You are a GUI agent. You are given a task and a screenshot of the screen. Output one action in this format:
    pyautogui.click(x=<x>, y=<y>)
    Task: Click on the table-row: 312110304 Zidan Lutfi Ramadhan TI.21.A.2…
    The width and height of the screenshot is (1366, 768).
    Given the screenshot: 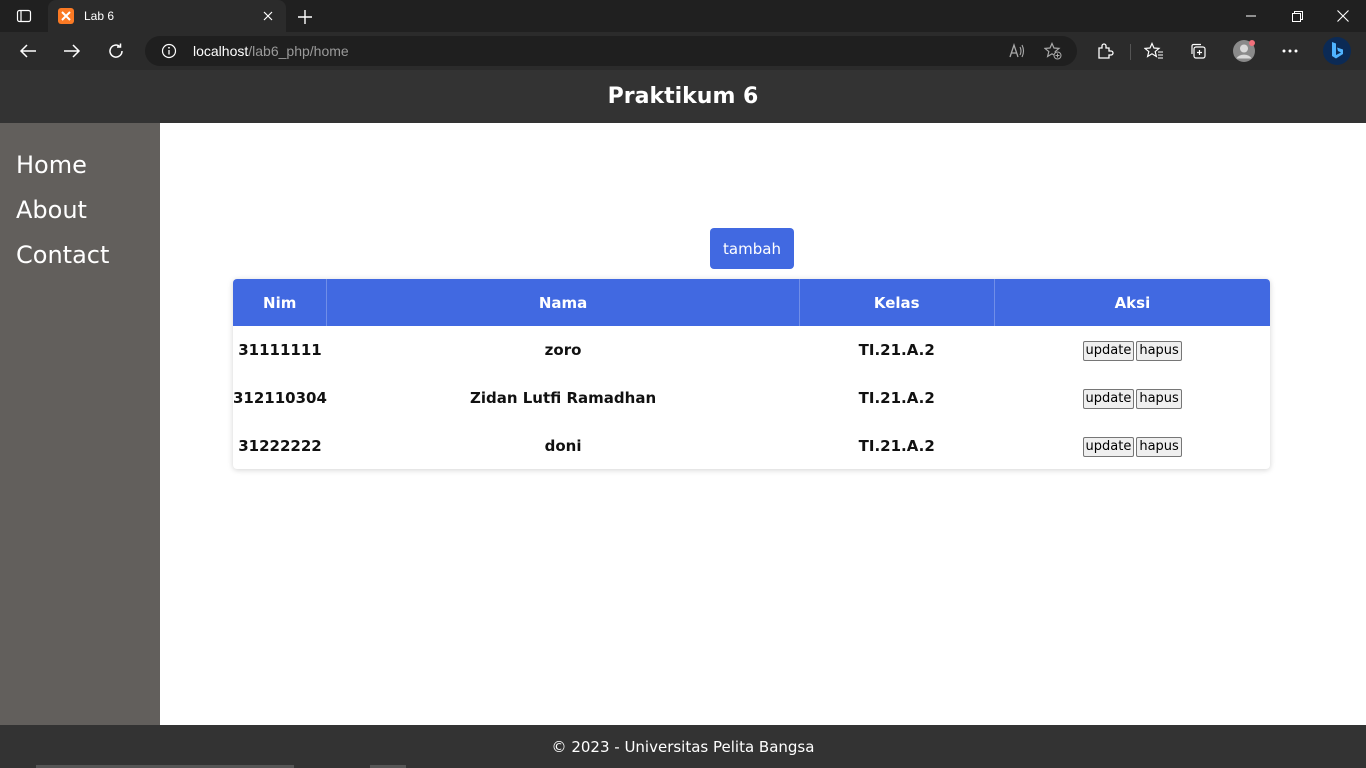 What is the action you would take?
    pyautogui.click(x=751, y=398)
    